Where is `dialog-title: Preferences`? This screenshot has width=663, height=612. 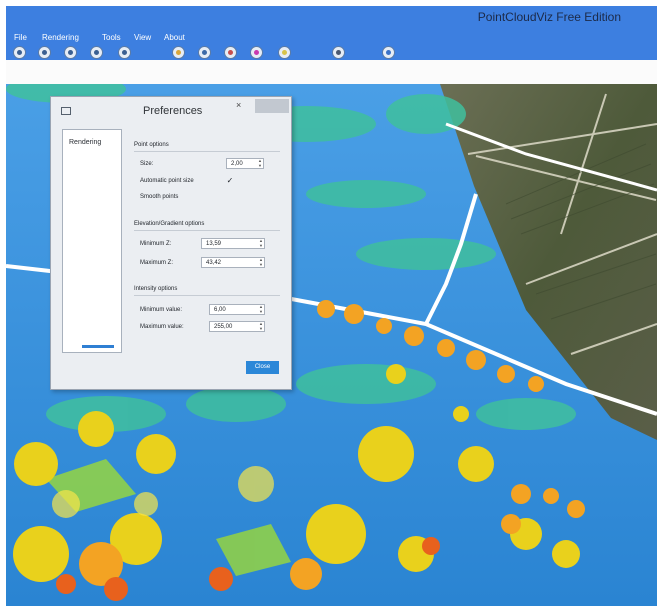 dialog-title: Preferences is located at coordinates (173, 111).